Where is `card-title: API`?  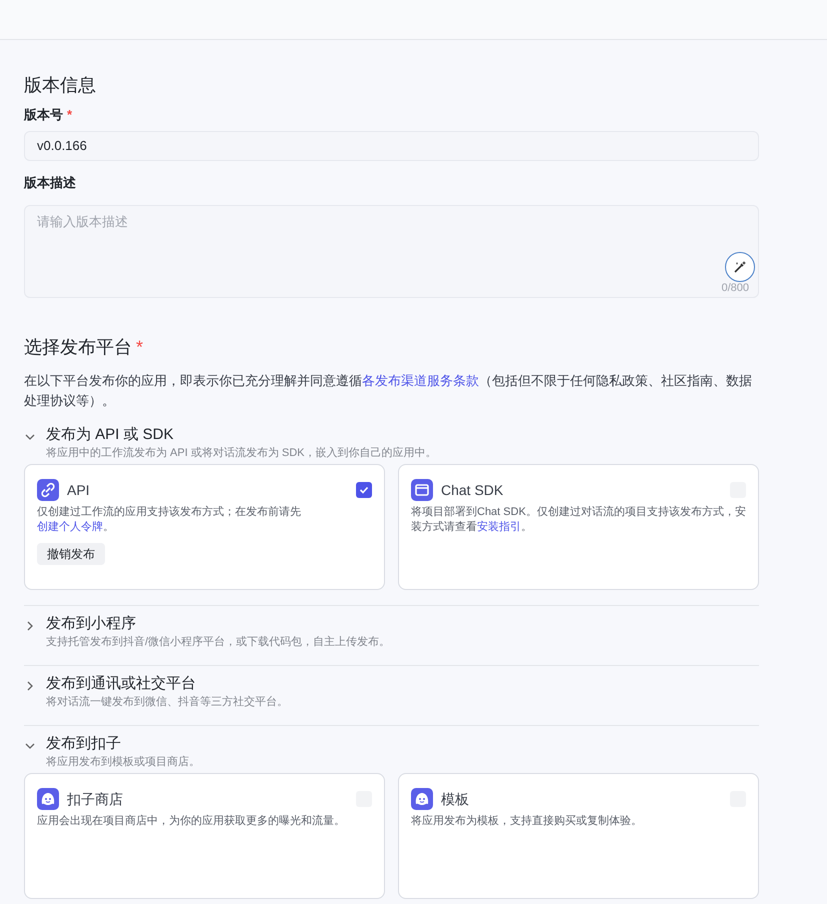
card-title: API is located at coordinates (78, 490).